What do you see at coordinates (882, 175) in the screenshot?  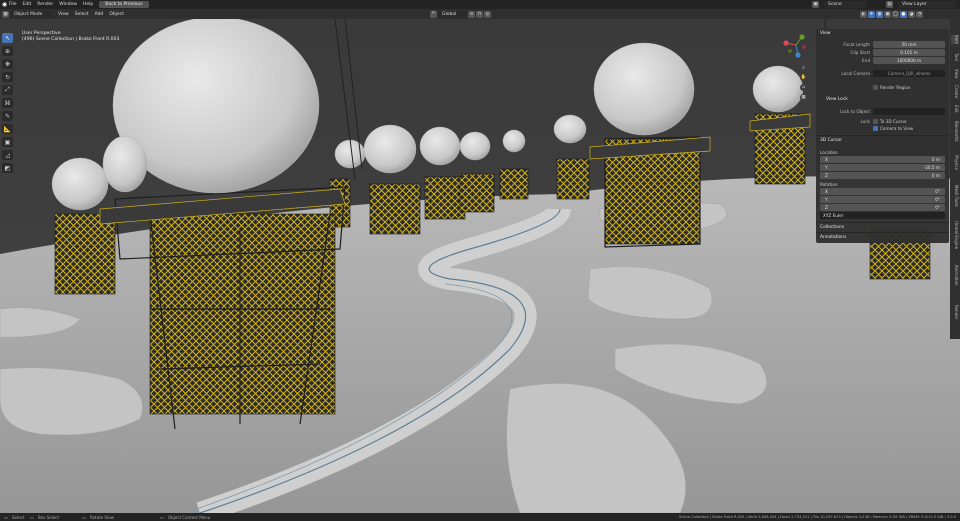 I see `cursor-z-field: Z 0 m` at bounding box center [882, 175].